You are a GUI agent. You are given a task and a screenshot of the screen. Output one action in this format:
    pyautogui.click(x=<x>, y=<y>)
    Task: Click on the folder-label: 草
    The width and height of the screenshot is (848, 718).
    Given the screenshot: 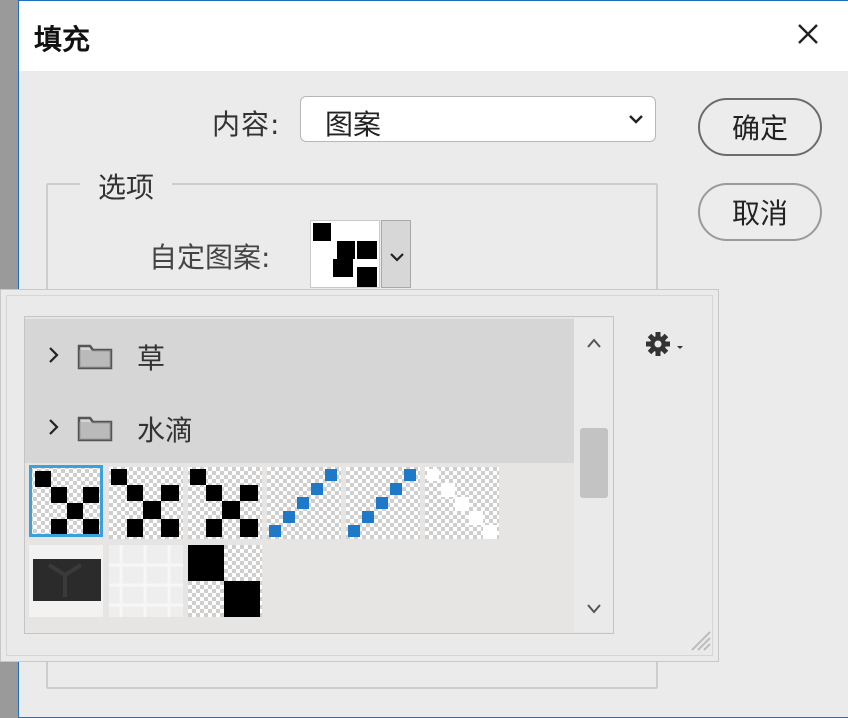 What is the action you would take?
    pyautogui.click(x=151, y=358)
    